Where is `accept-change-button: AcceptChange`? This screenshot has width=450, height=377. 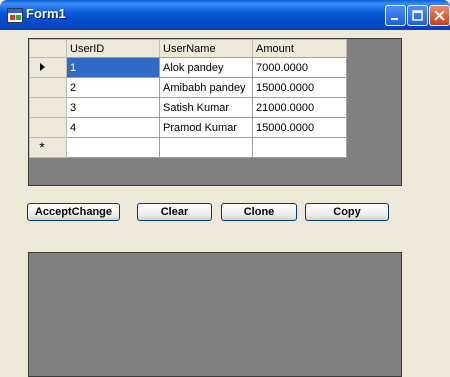 accept-change-button: AcceptChange is located at coordinates (73, 212).